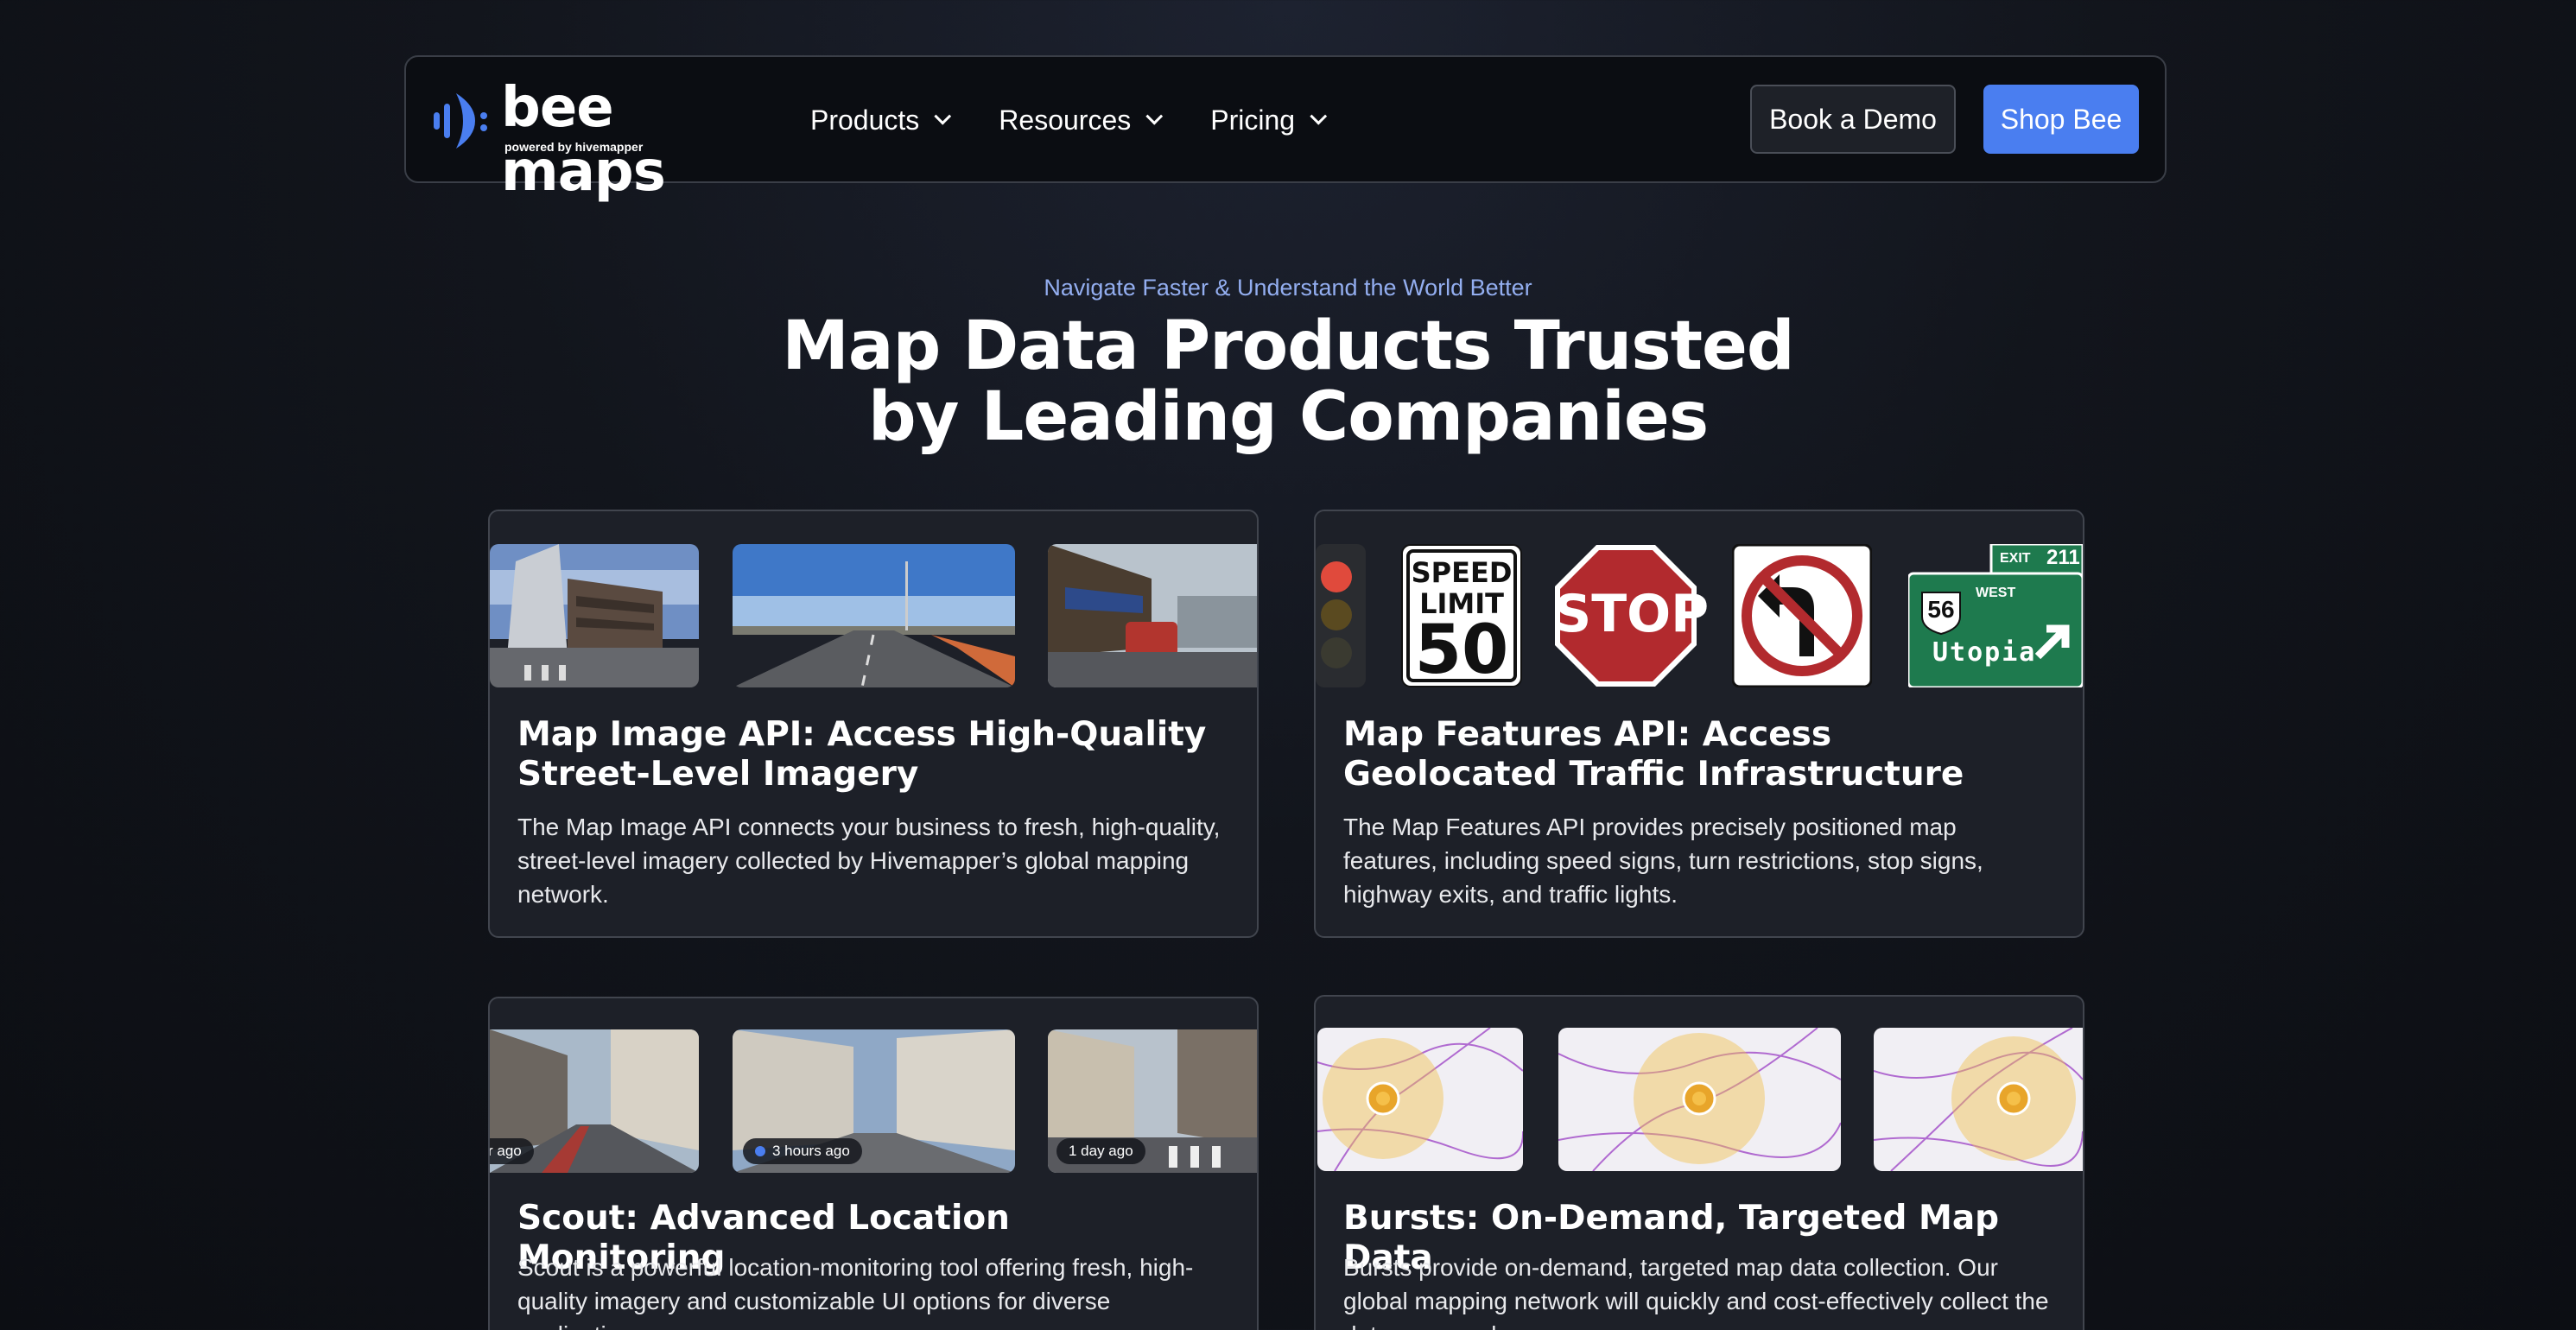 This screenshot has width=2576, height=1330. I want to click on image-strip: r ago 3 hours ago 1 day ago, so click(873, 1101).